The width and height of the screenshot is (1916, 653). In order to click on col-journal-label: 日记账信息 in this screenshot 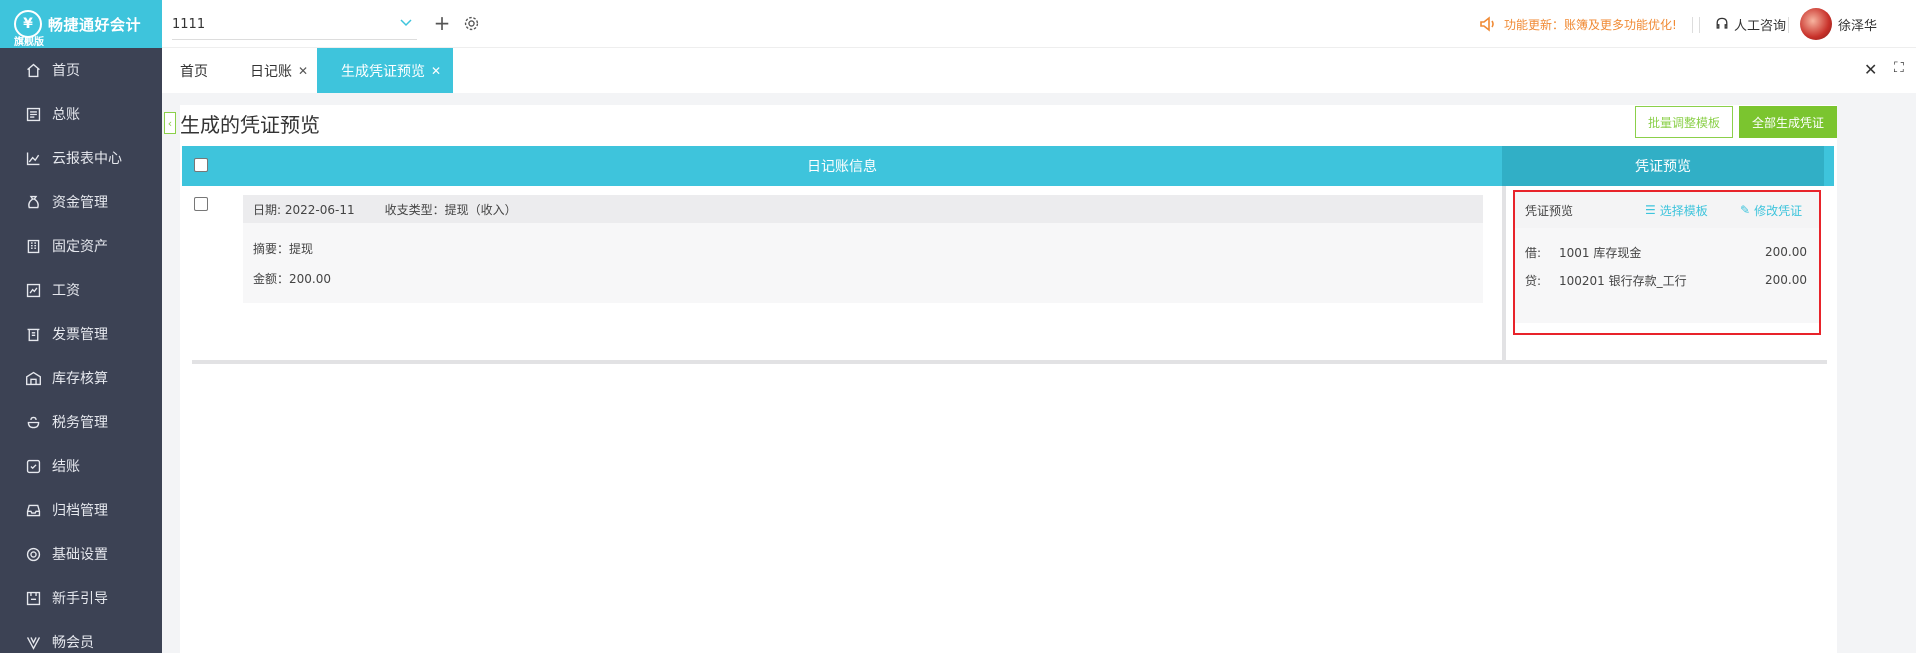, I will do `click(842, 167)`.